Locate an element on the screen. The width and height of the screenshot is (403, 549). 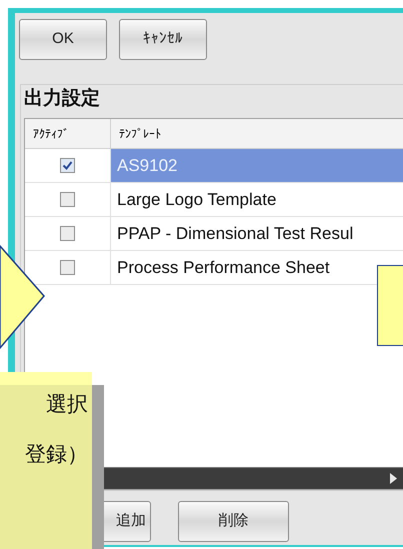
template-cell: Large Logo Template is located at coordinates (257, 199).